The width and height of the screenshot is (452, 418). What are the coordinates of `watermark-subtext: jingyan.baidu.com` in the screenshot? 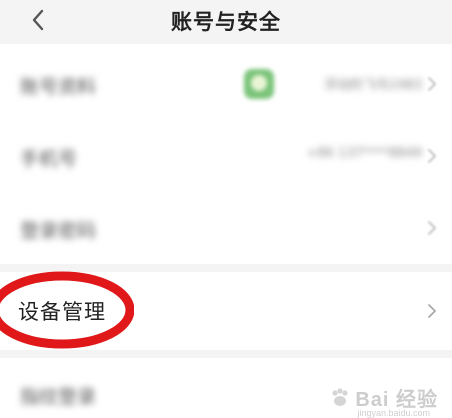 It's located at (393, 413).